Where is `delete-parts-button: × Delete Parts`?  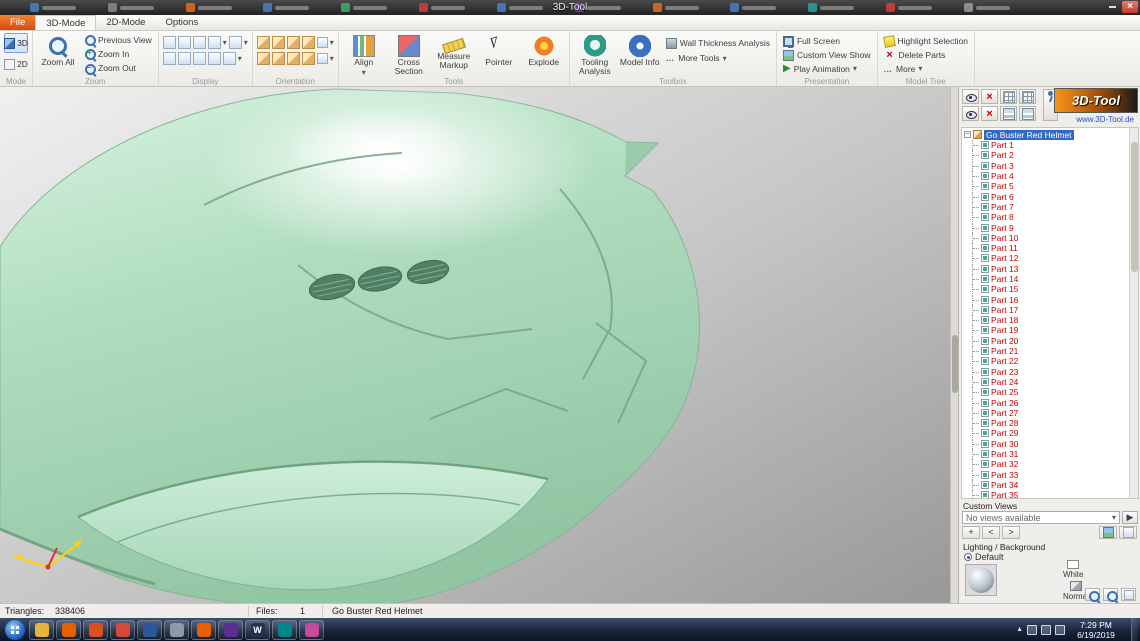
delete-parts-button: × Delete Parts is located at coordinates (926, 55).